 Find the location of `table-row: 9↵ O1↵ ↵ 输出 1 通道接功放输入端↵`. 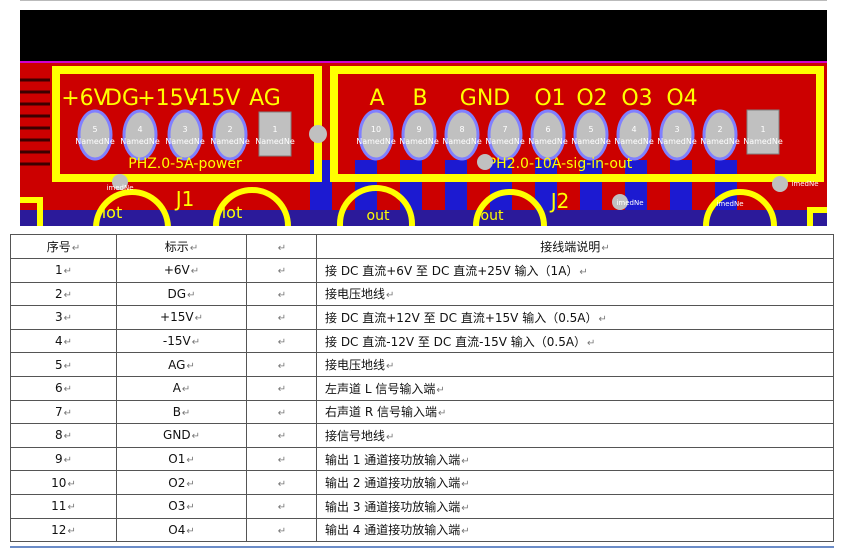

table-row: 9↵ O1↵ ↵ 输出 1 通道接功放输入端↵ is located at coordinates (422, 459).